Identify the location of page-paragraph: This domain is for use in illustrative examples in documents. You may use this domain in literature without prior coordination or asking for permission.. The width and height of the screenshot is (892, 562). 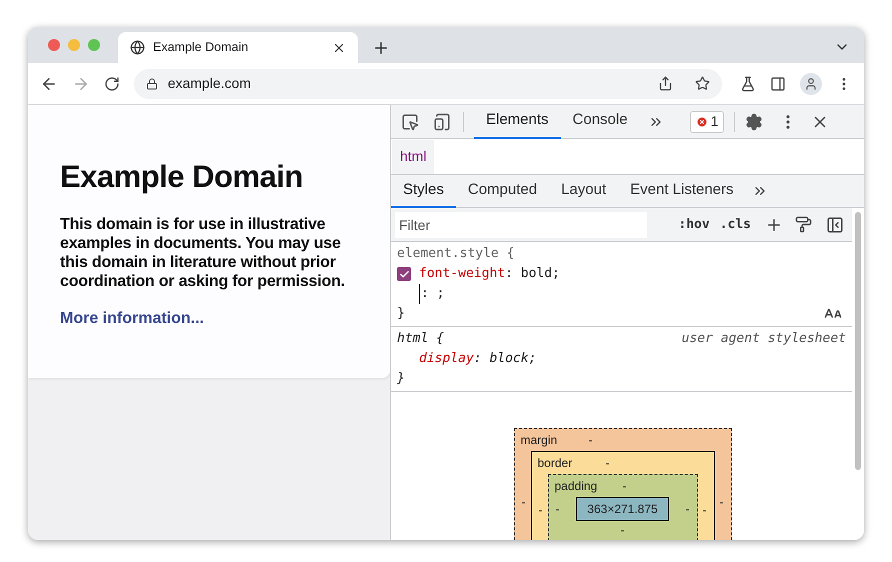
(203, 253).